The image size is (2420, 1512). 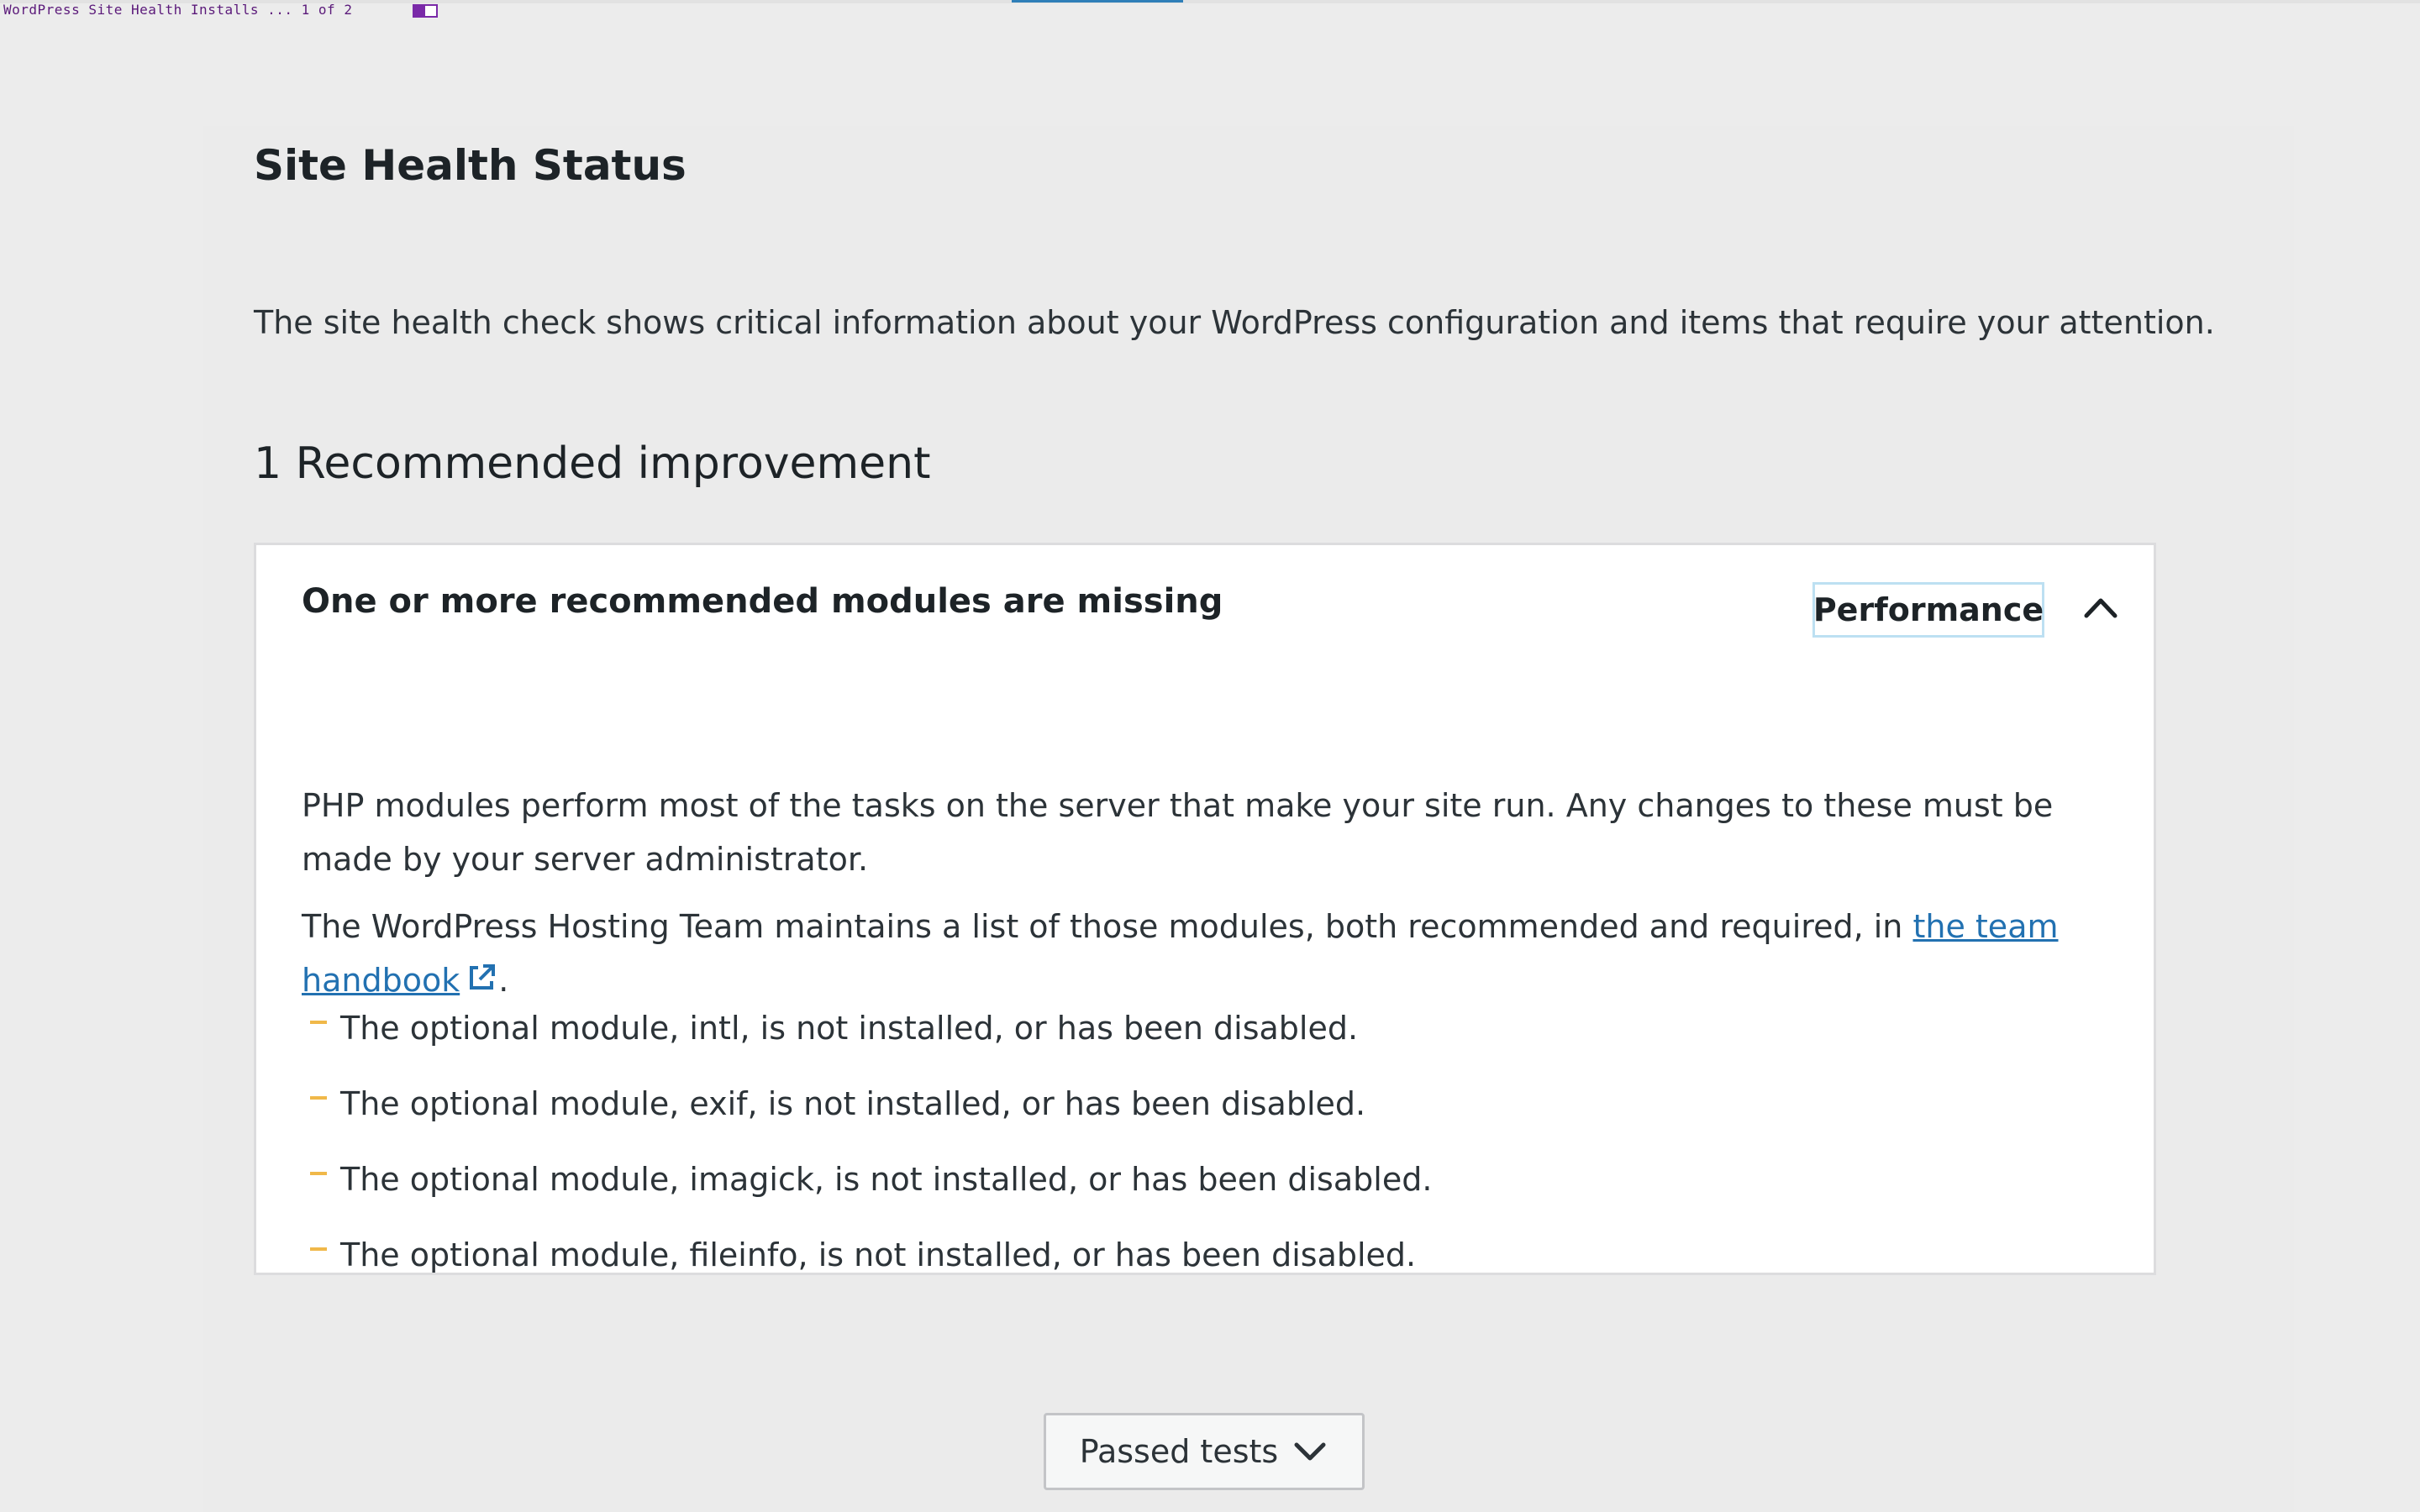 I want to click on passed-tests-button: Passed tests, so click(x=1204, y=1451).